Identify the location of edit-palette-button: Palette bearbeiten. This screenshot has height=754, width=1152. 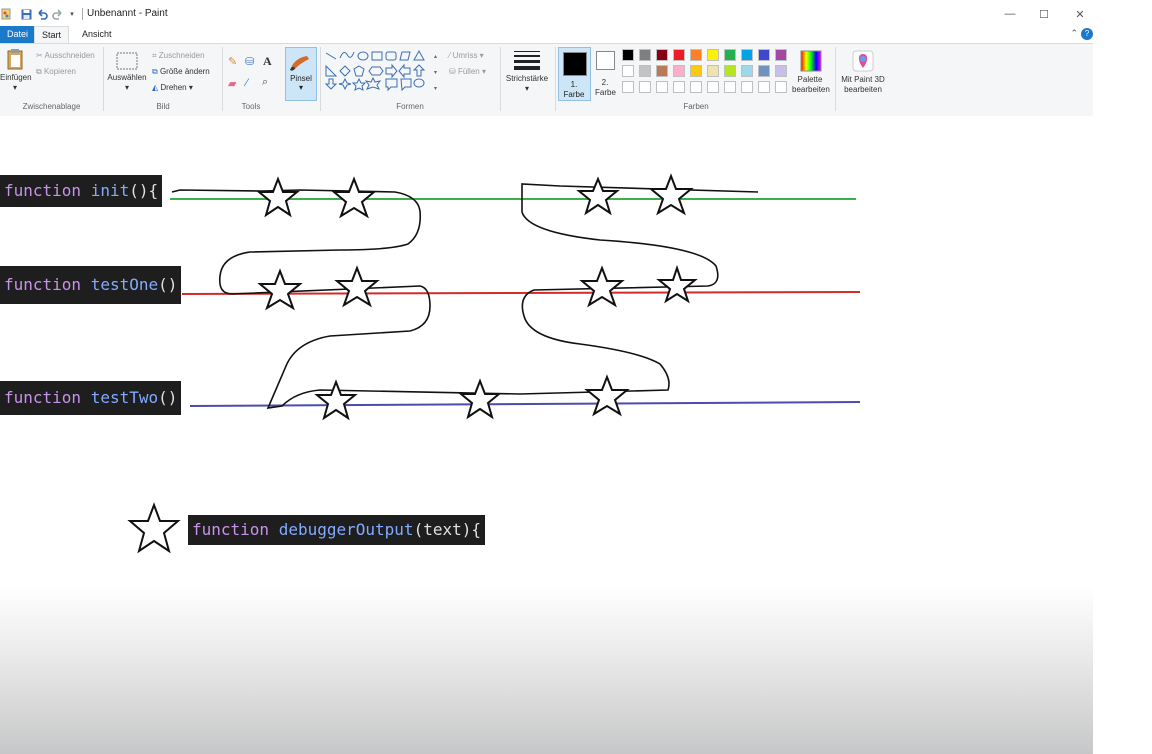
(811, 72).